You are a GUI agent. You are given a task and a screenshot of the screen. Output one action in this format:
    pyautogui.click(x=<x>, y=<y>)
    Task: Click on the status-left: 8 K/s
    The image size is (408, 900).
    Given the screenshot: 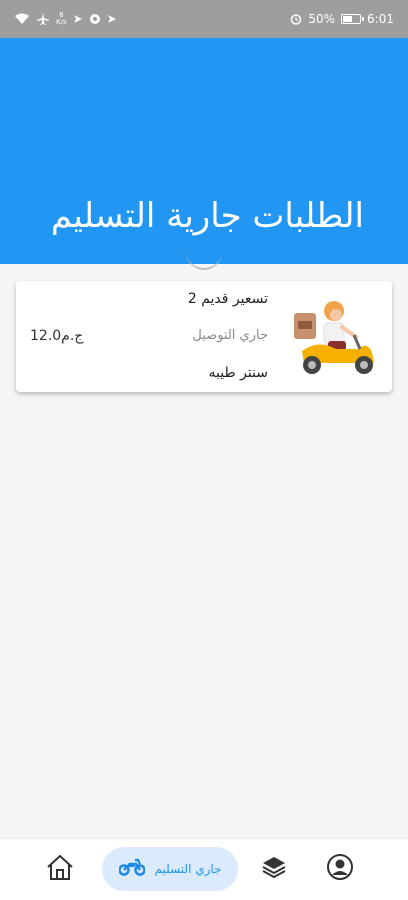 What is the action you would take?
    pyautogui.click(x=65, y=19)
    